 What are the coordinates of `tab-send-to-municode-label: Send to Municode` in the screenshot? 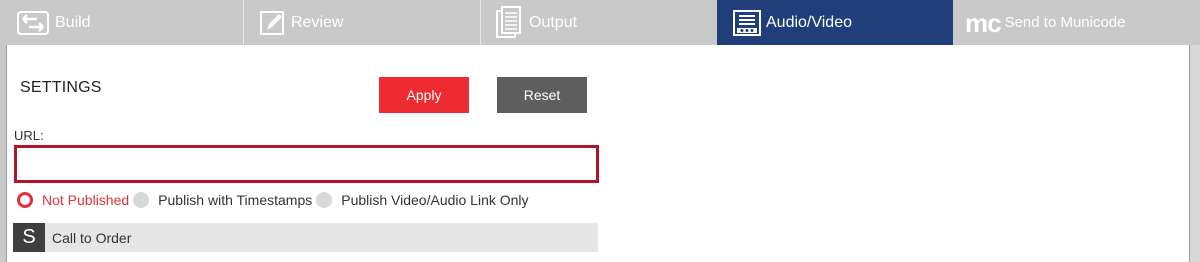 It's located at (1065, 22).